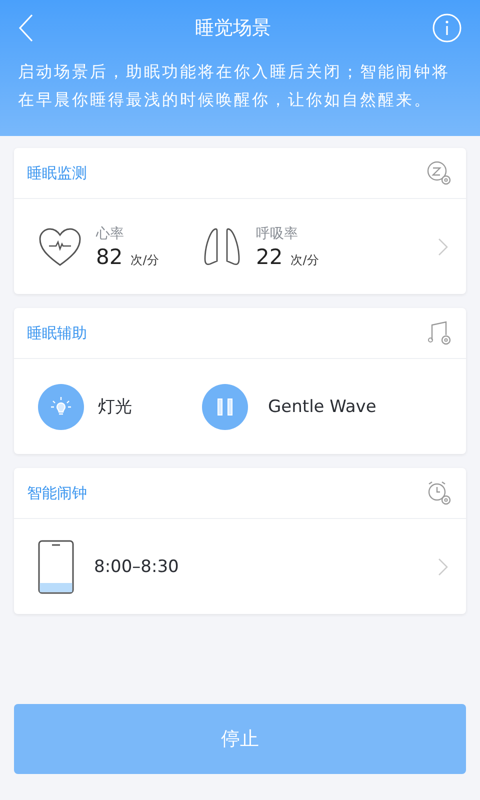  I want to click on info-icon, so click(447, 28).